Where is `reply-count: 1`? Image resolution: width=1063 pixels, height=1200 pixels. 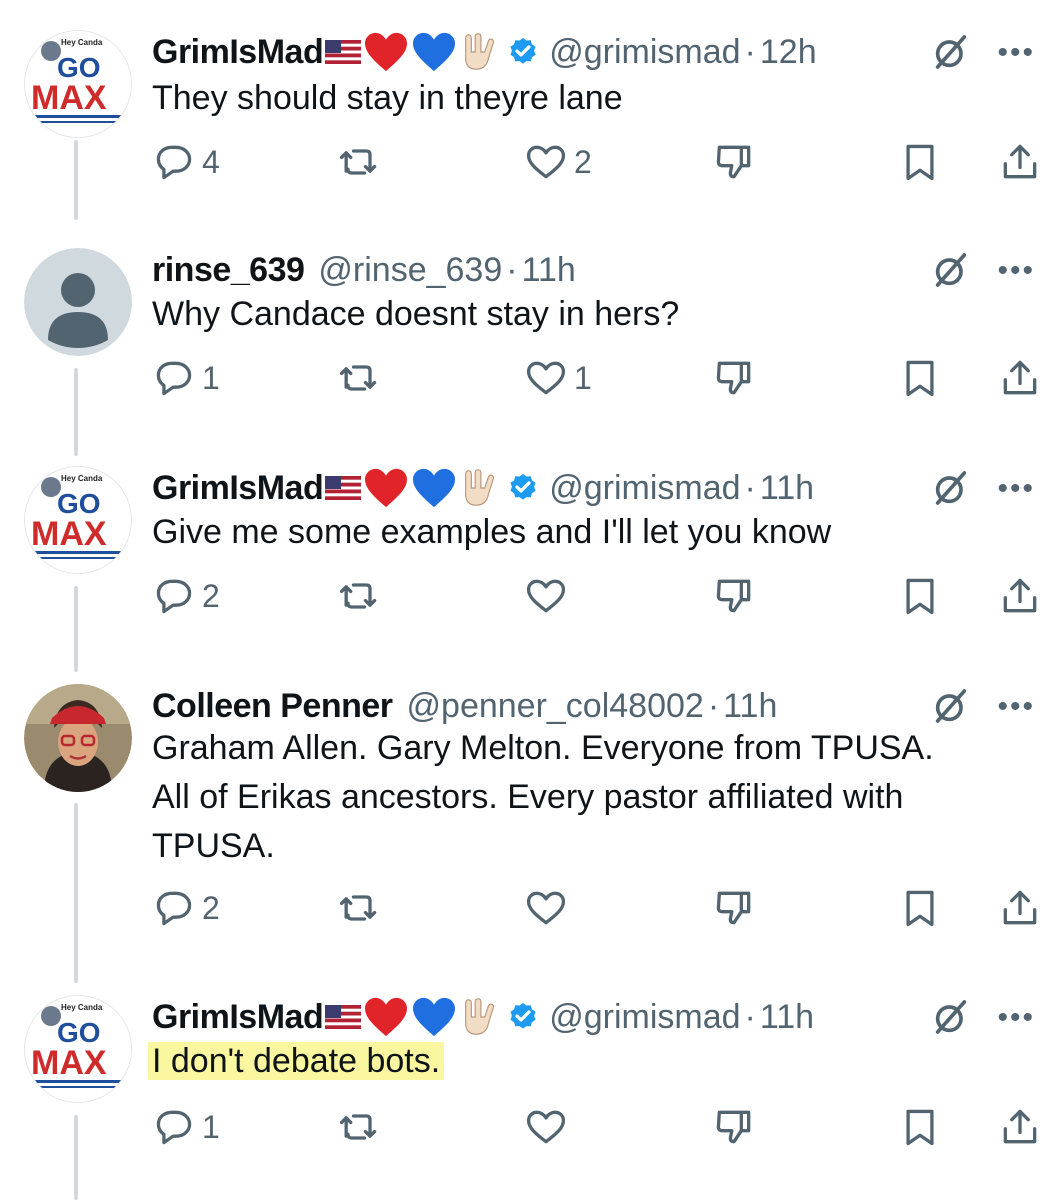
reply-count: 1 is located at coordinates (211, 377).